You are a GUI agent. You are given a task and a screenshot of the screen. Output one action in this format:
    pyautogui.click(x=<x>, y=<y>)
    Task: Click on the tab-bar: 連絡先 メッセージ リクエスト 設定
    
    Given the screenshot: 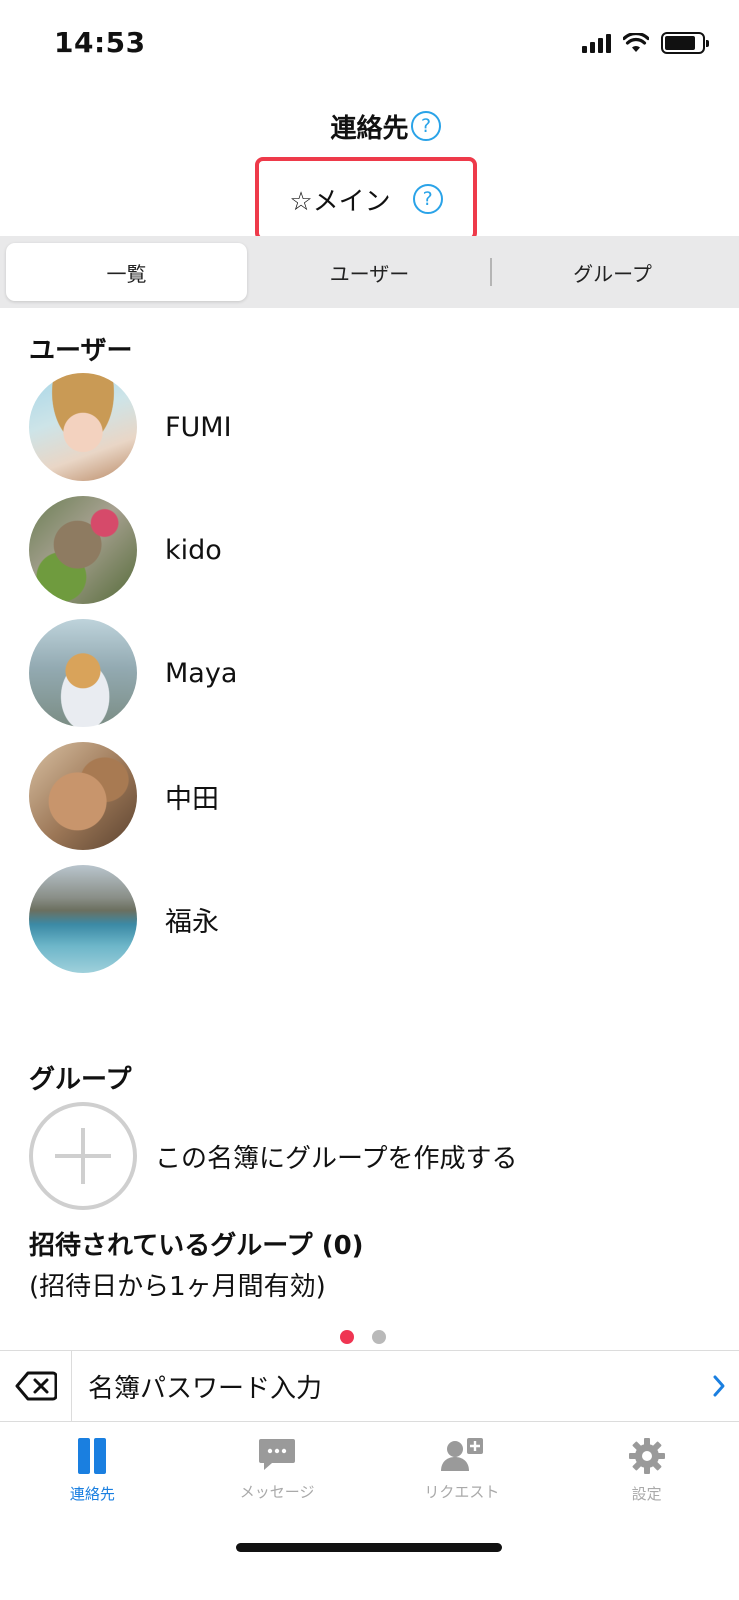 What is the action you would take?
    pyautogui.click(x=369, y=1472)
    